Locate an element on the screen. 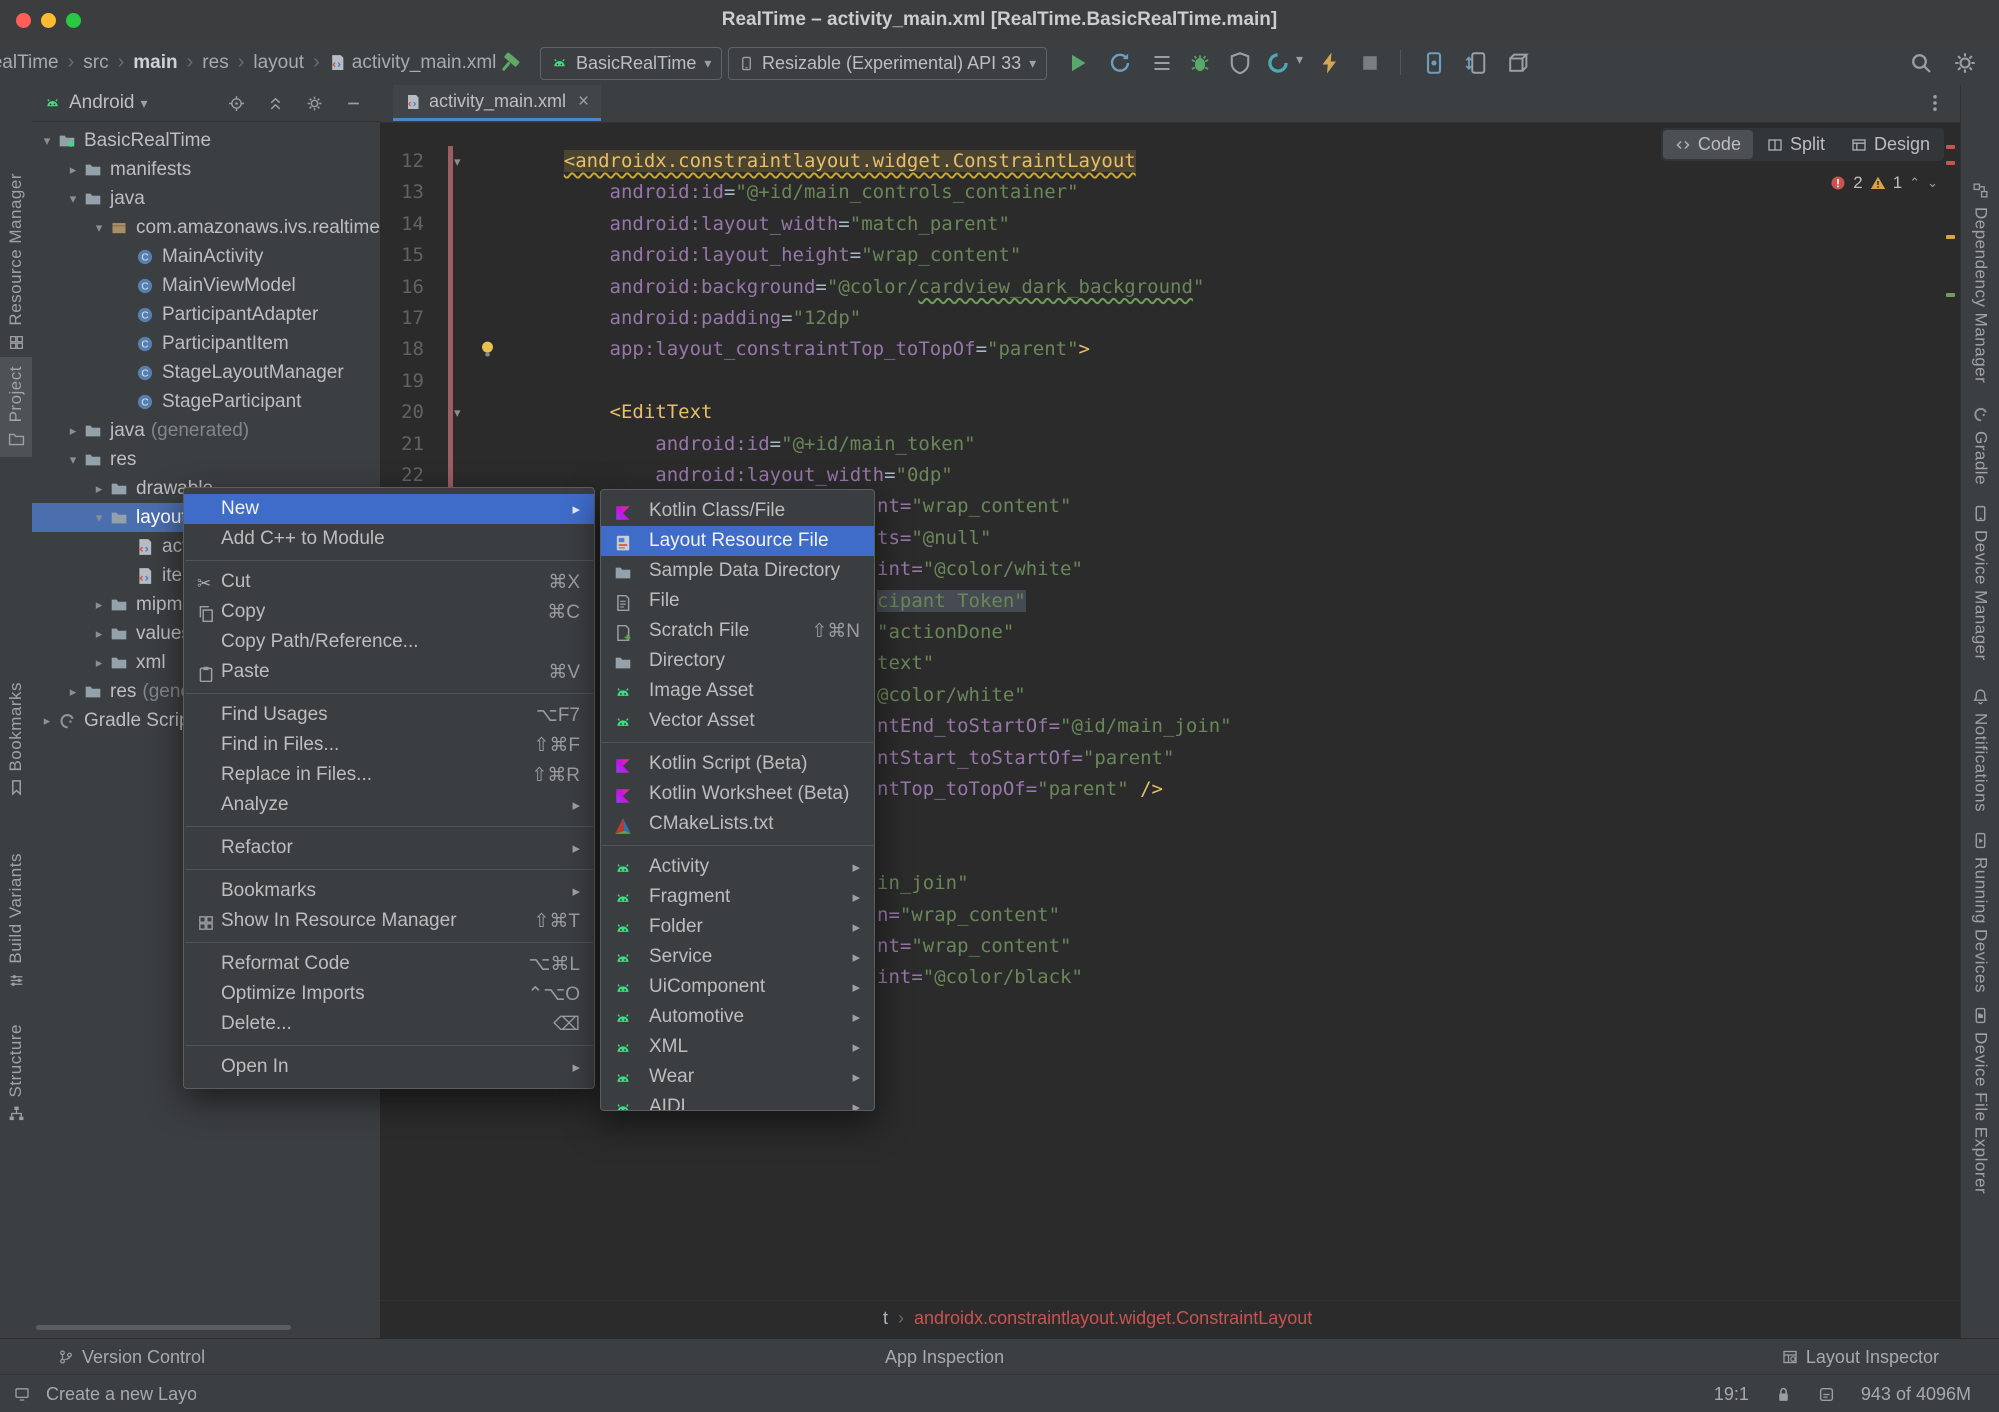 The width and height of the screenshot is (1999, 1412). menu-item-cut: ✂ Cut ⌘X is located at coordinates (389, 582).